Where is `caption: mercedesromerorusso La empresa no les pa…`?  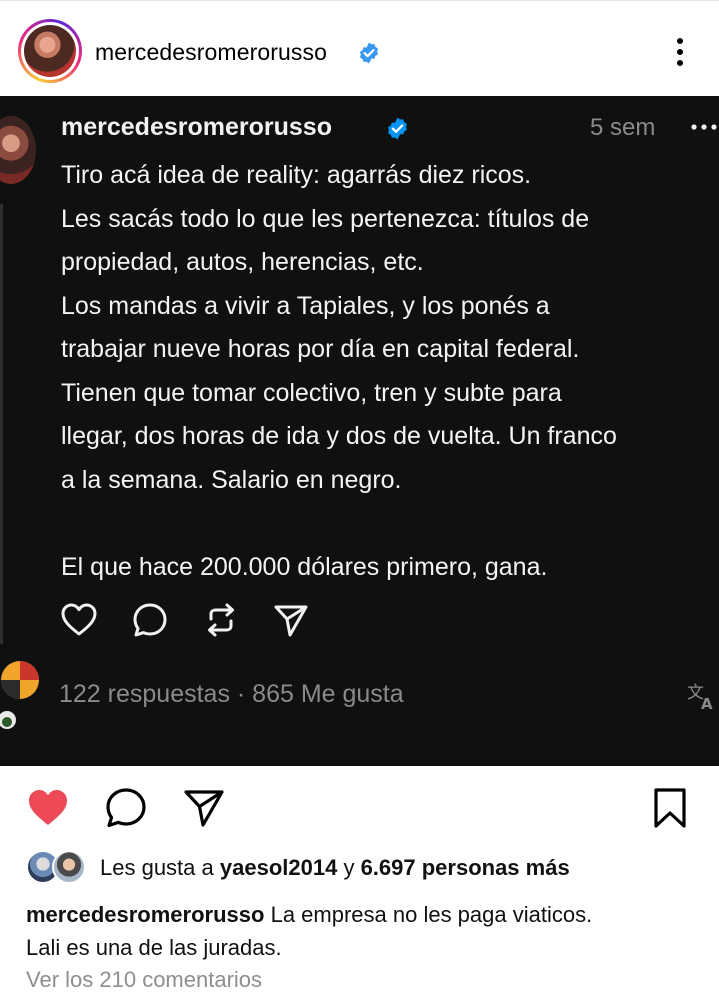
caption: mercedesromerorusso La empresa no les pa… is located at coordinates (366, 931).